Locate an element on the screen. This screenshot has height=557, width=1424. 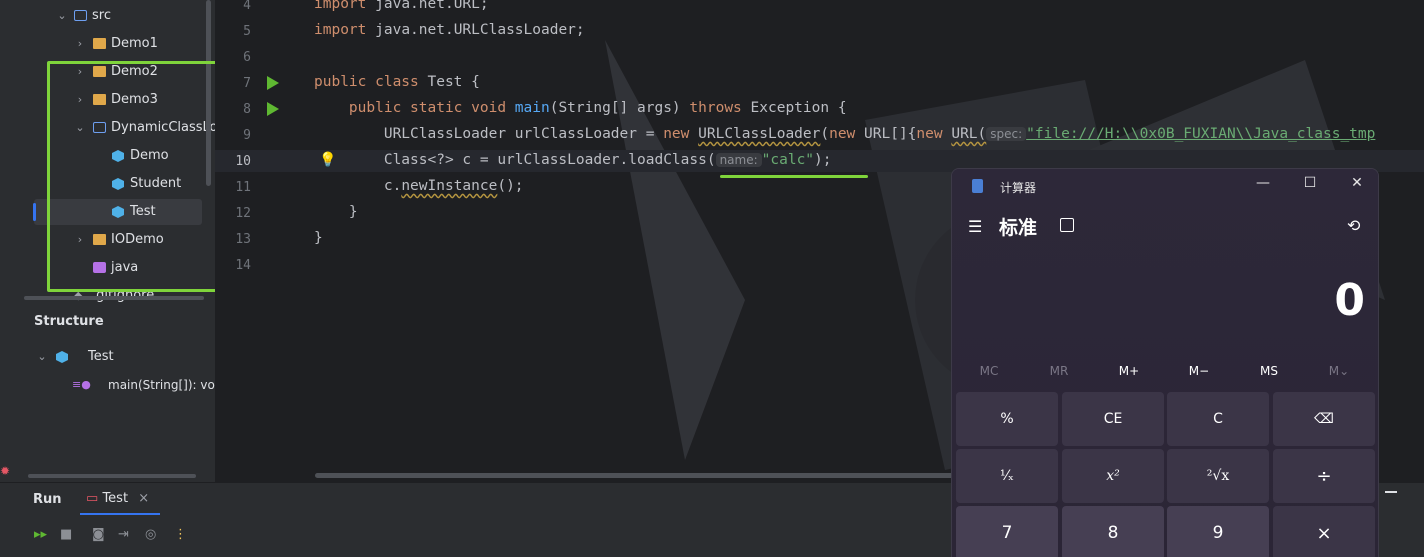
line-number: 5 is located at coordinates (247, 31).